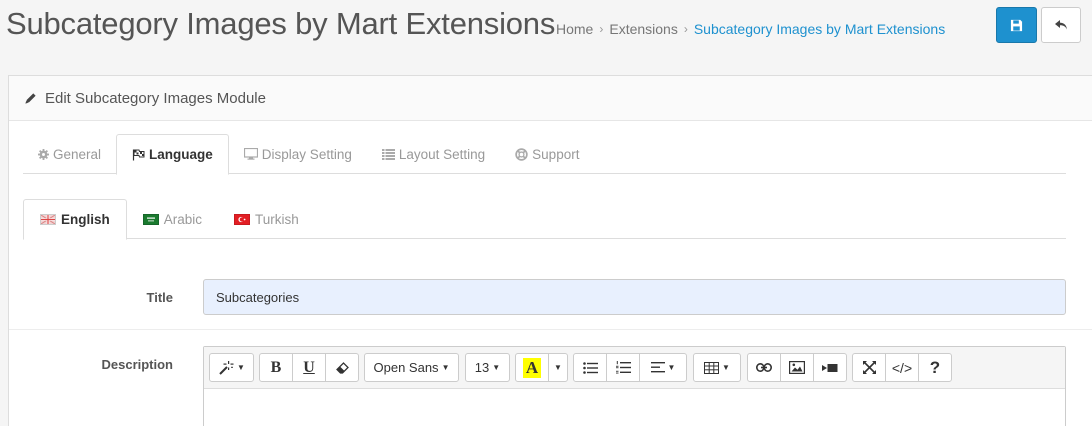 Image resolution: width=1092 pixels, height=426 pixels. I want to click on video-icon, so click(830, 367).